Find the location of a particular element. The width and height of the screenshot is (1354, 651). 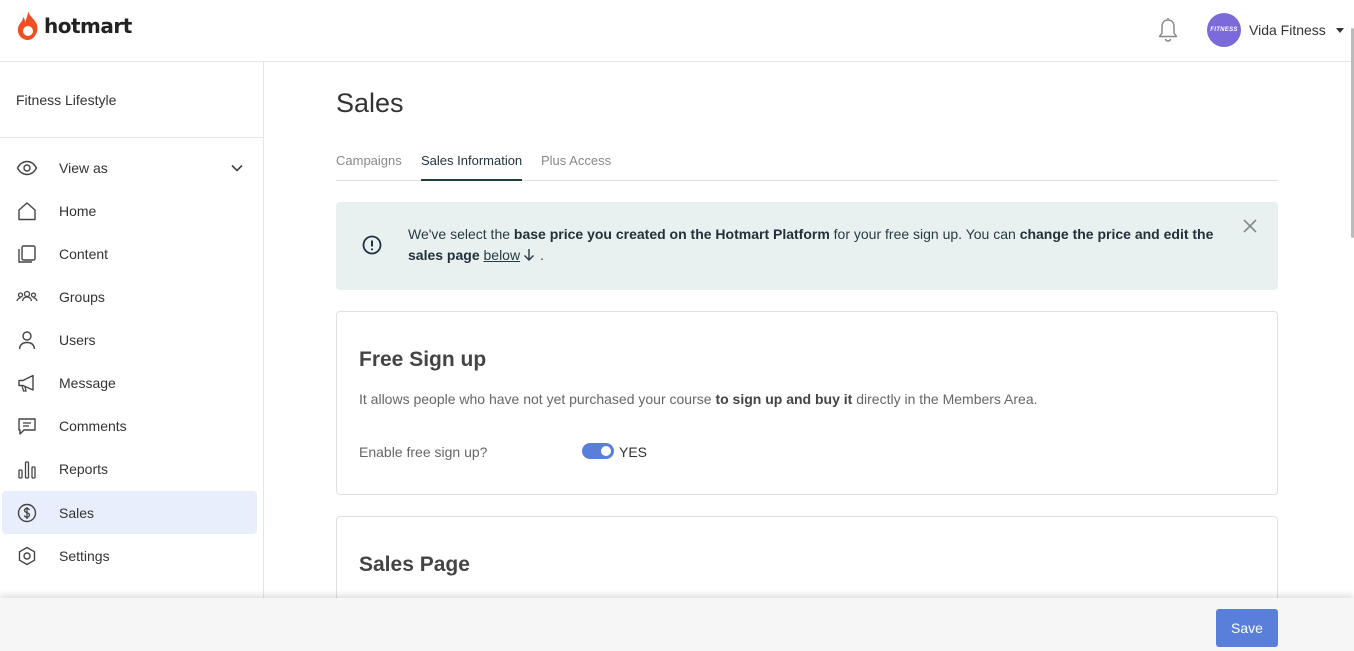

sidebar-item-label: Sales is located at coordinates (77, 512).